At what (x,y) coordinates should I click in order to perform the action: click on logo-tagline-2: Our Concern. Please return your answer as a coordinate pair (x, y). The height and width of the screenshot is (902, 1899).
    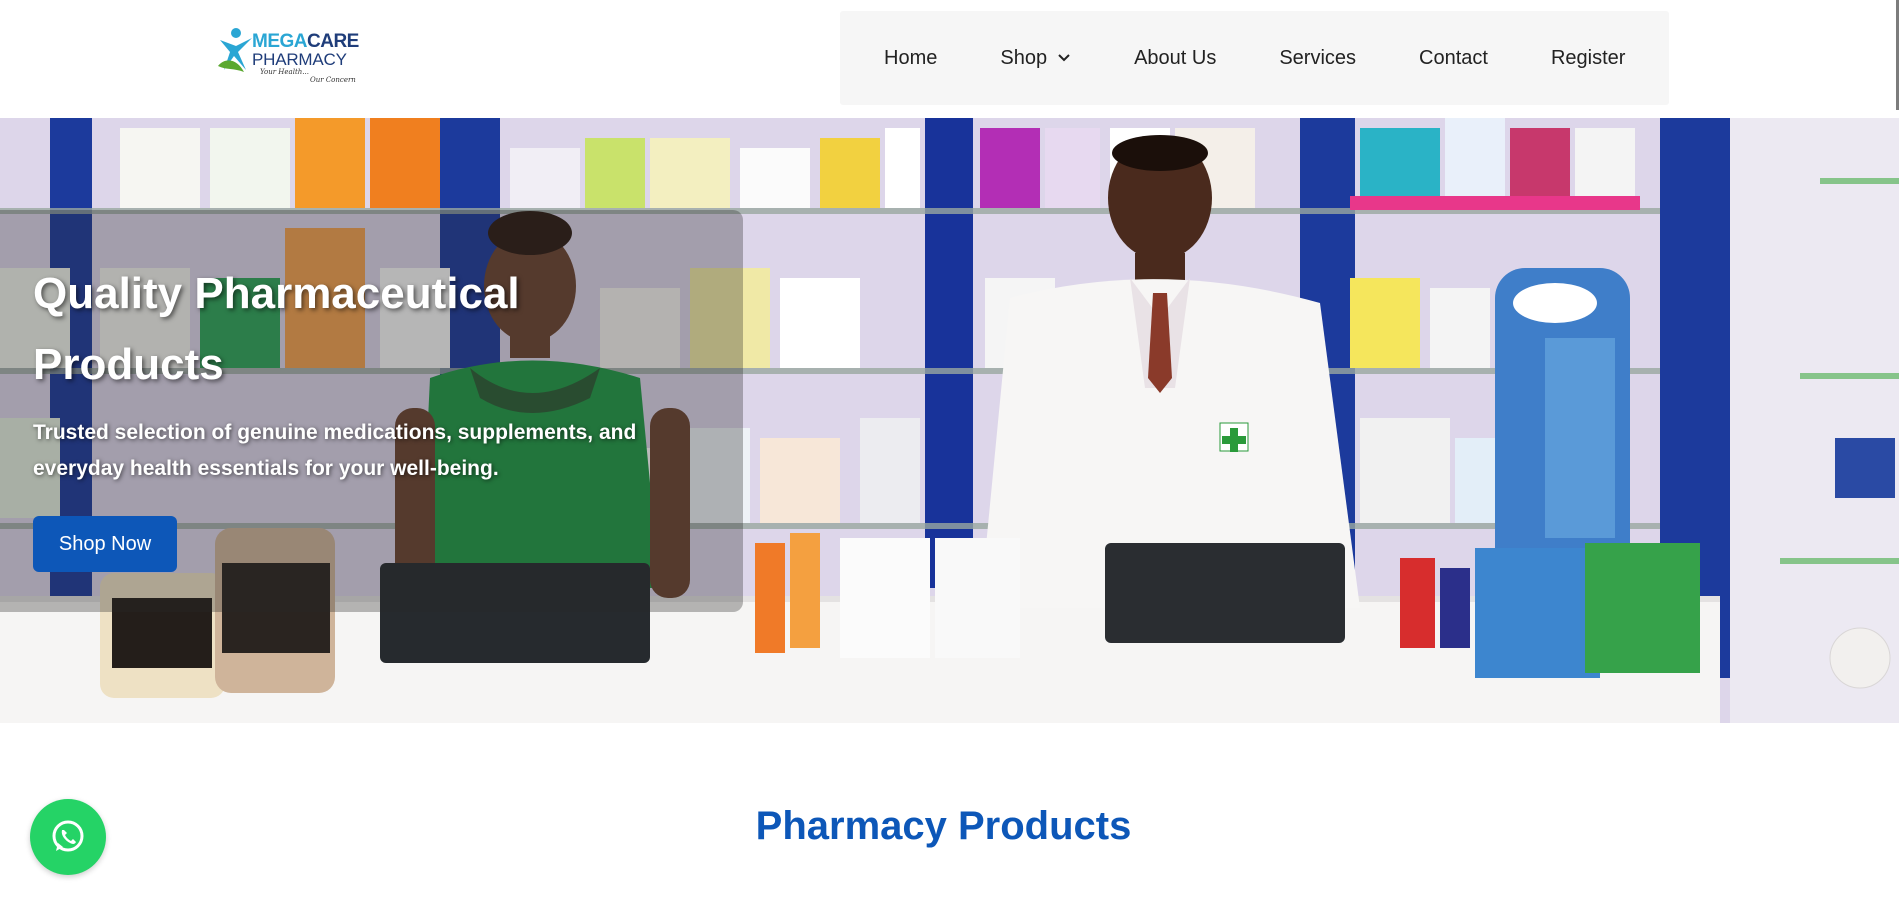
    Looking at the image, I should click on (333, 80).